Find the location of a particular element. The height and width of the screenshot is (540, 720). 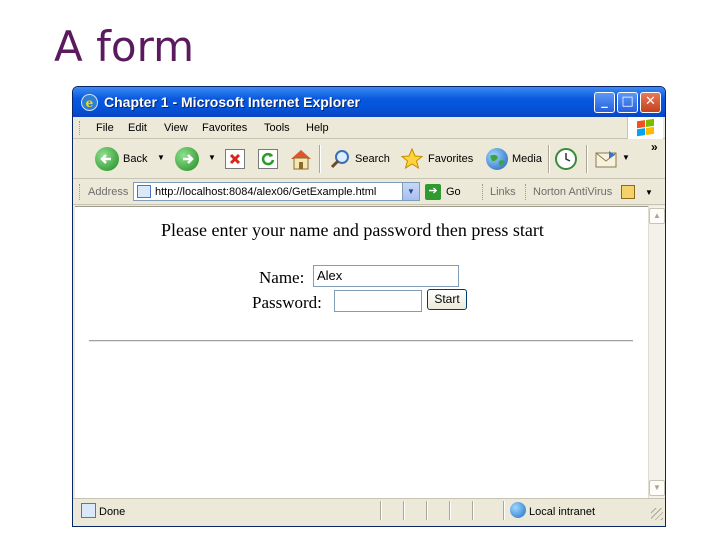

go-arrow-icon: ➔ is located at coordinates (433, 192).